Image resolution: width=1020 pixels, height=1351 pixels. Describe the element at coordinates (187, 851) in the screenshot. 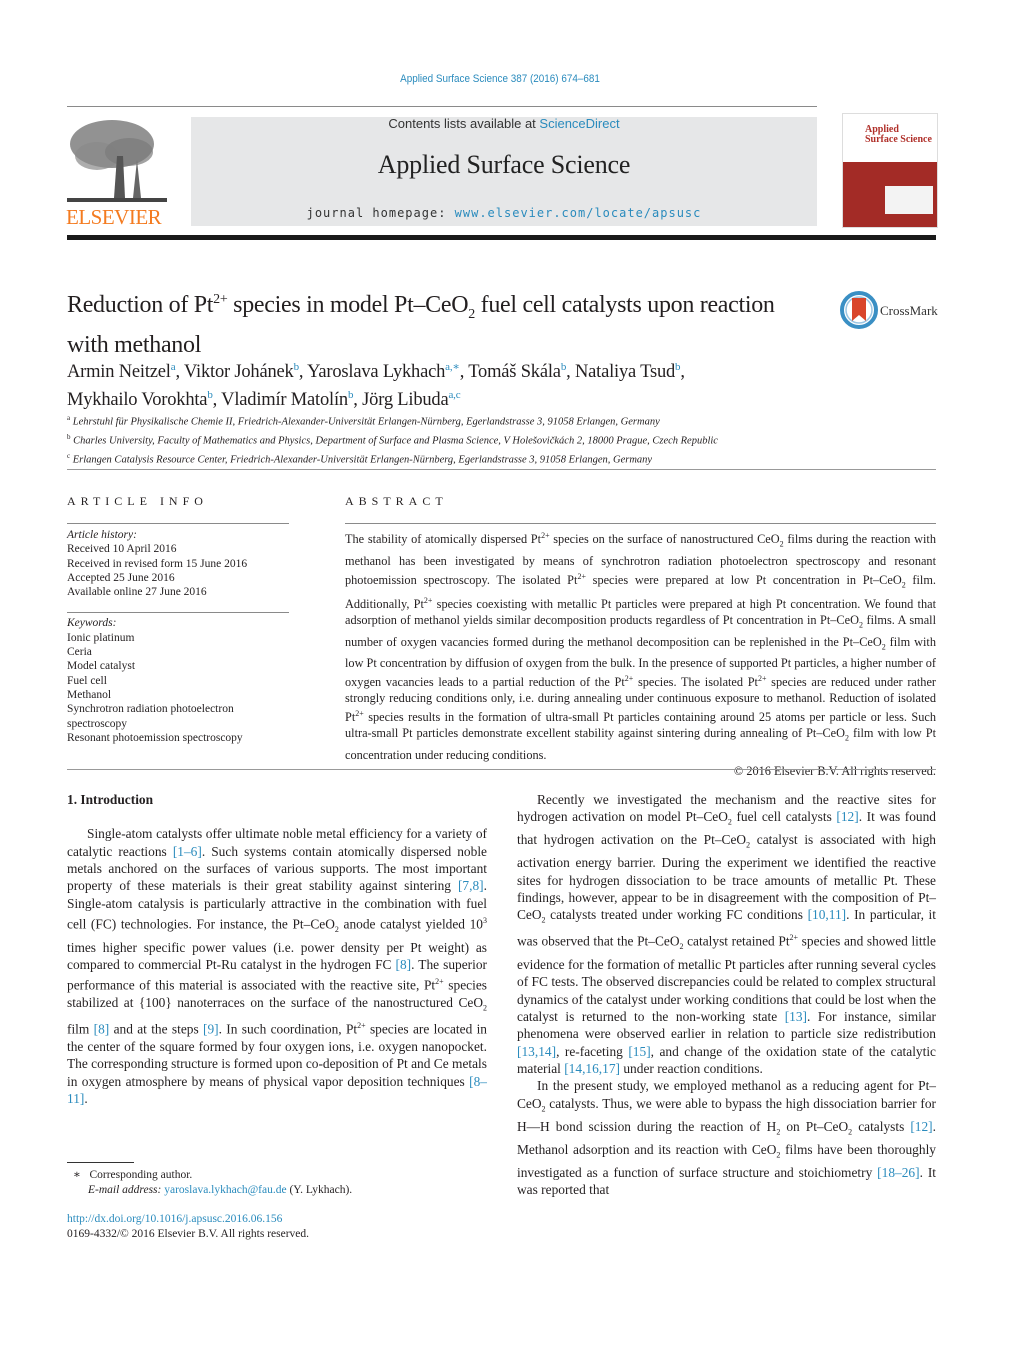

I see `reference-link: [1–6]` at that location.